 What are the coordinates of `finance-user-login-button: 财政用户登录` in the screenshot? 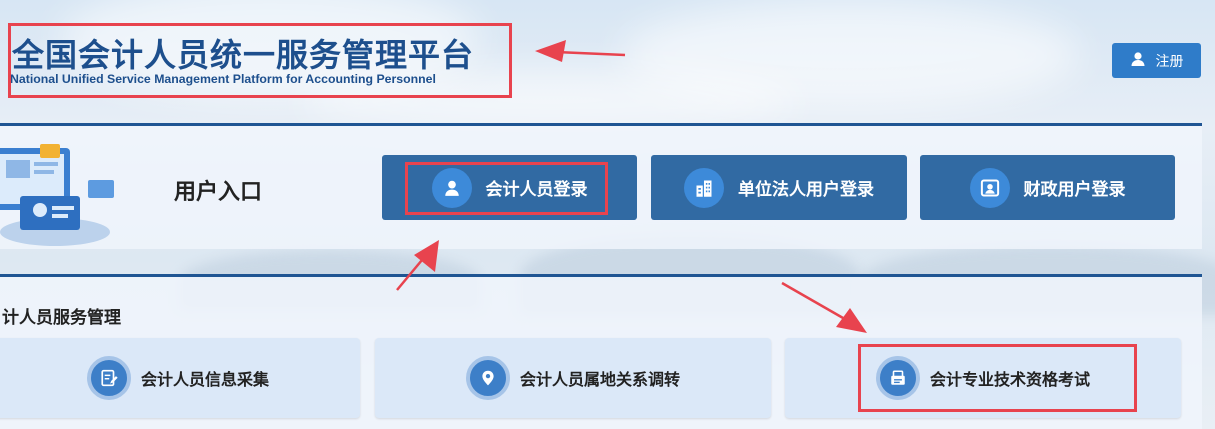 It's located at (1047, 187).